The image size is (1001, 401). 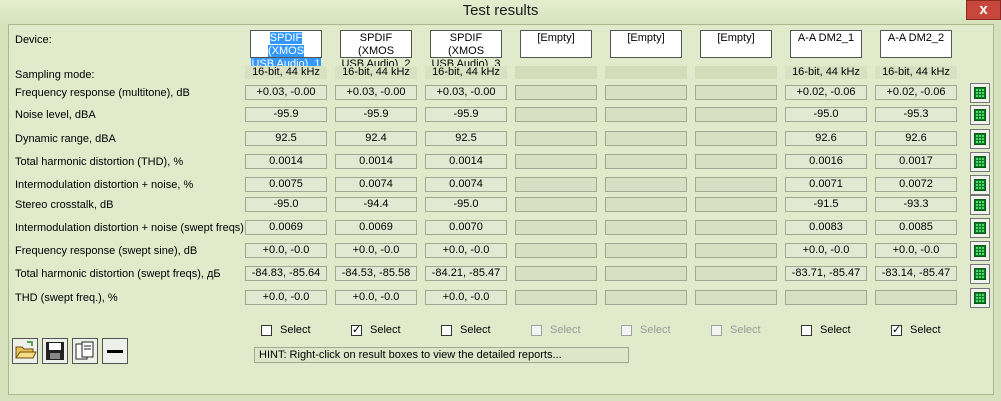 What do you see at coordinates (55, 351) in the screenshot?
I see `save-button` at bounding box center [55, 351].